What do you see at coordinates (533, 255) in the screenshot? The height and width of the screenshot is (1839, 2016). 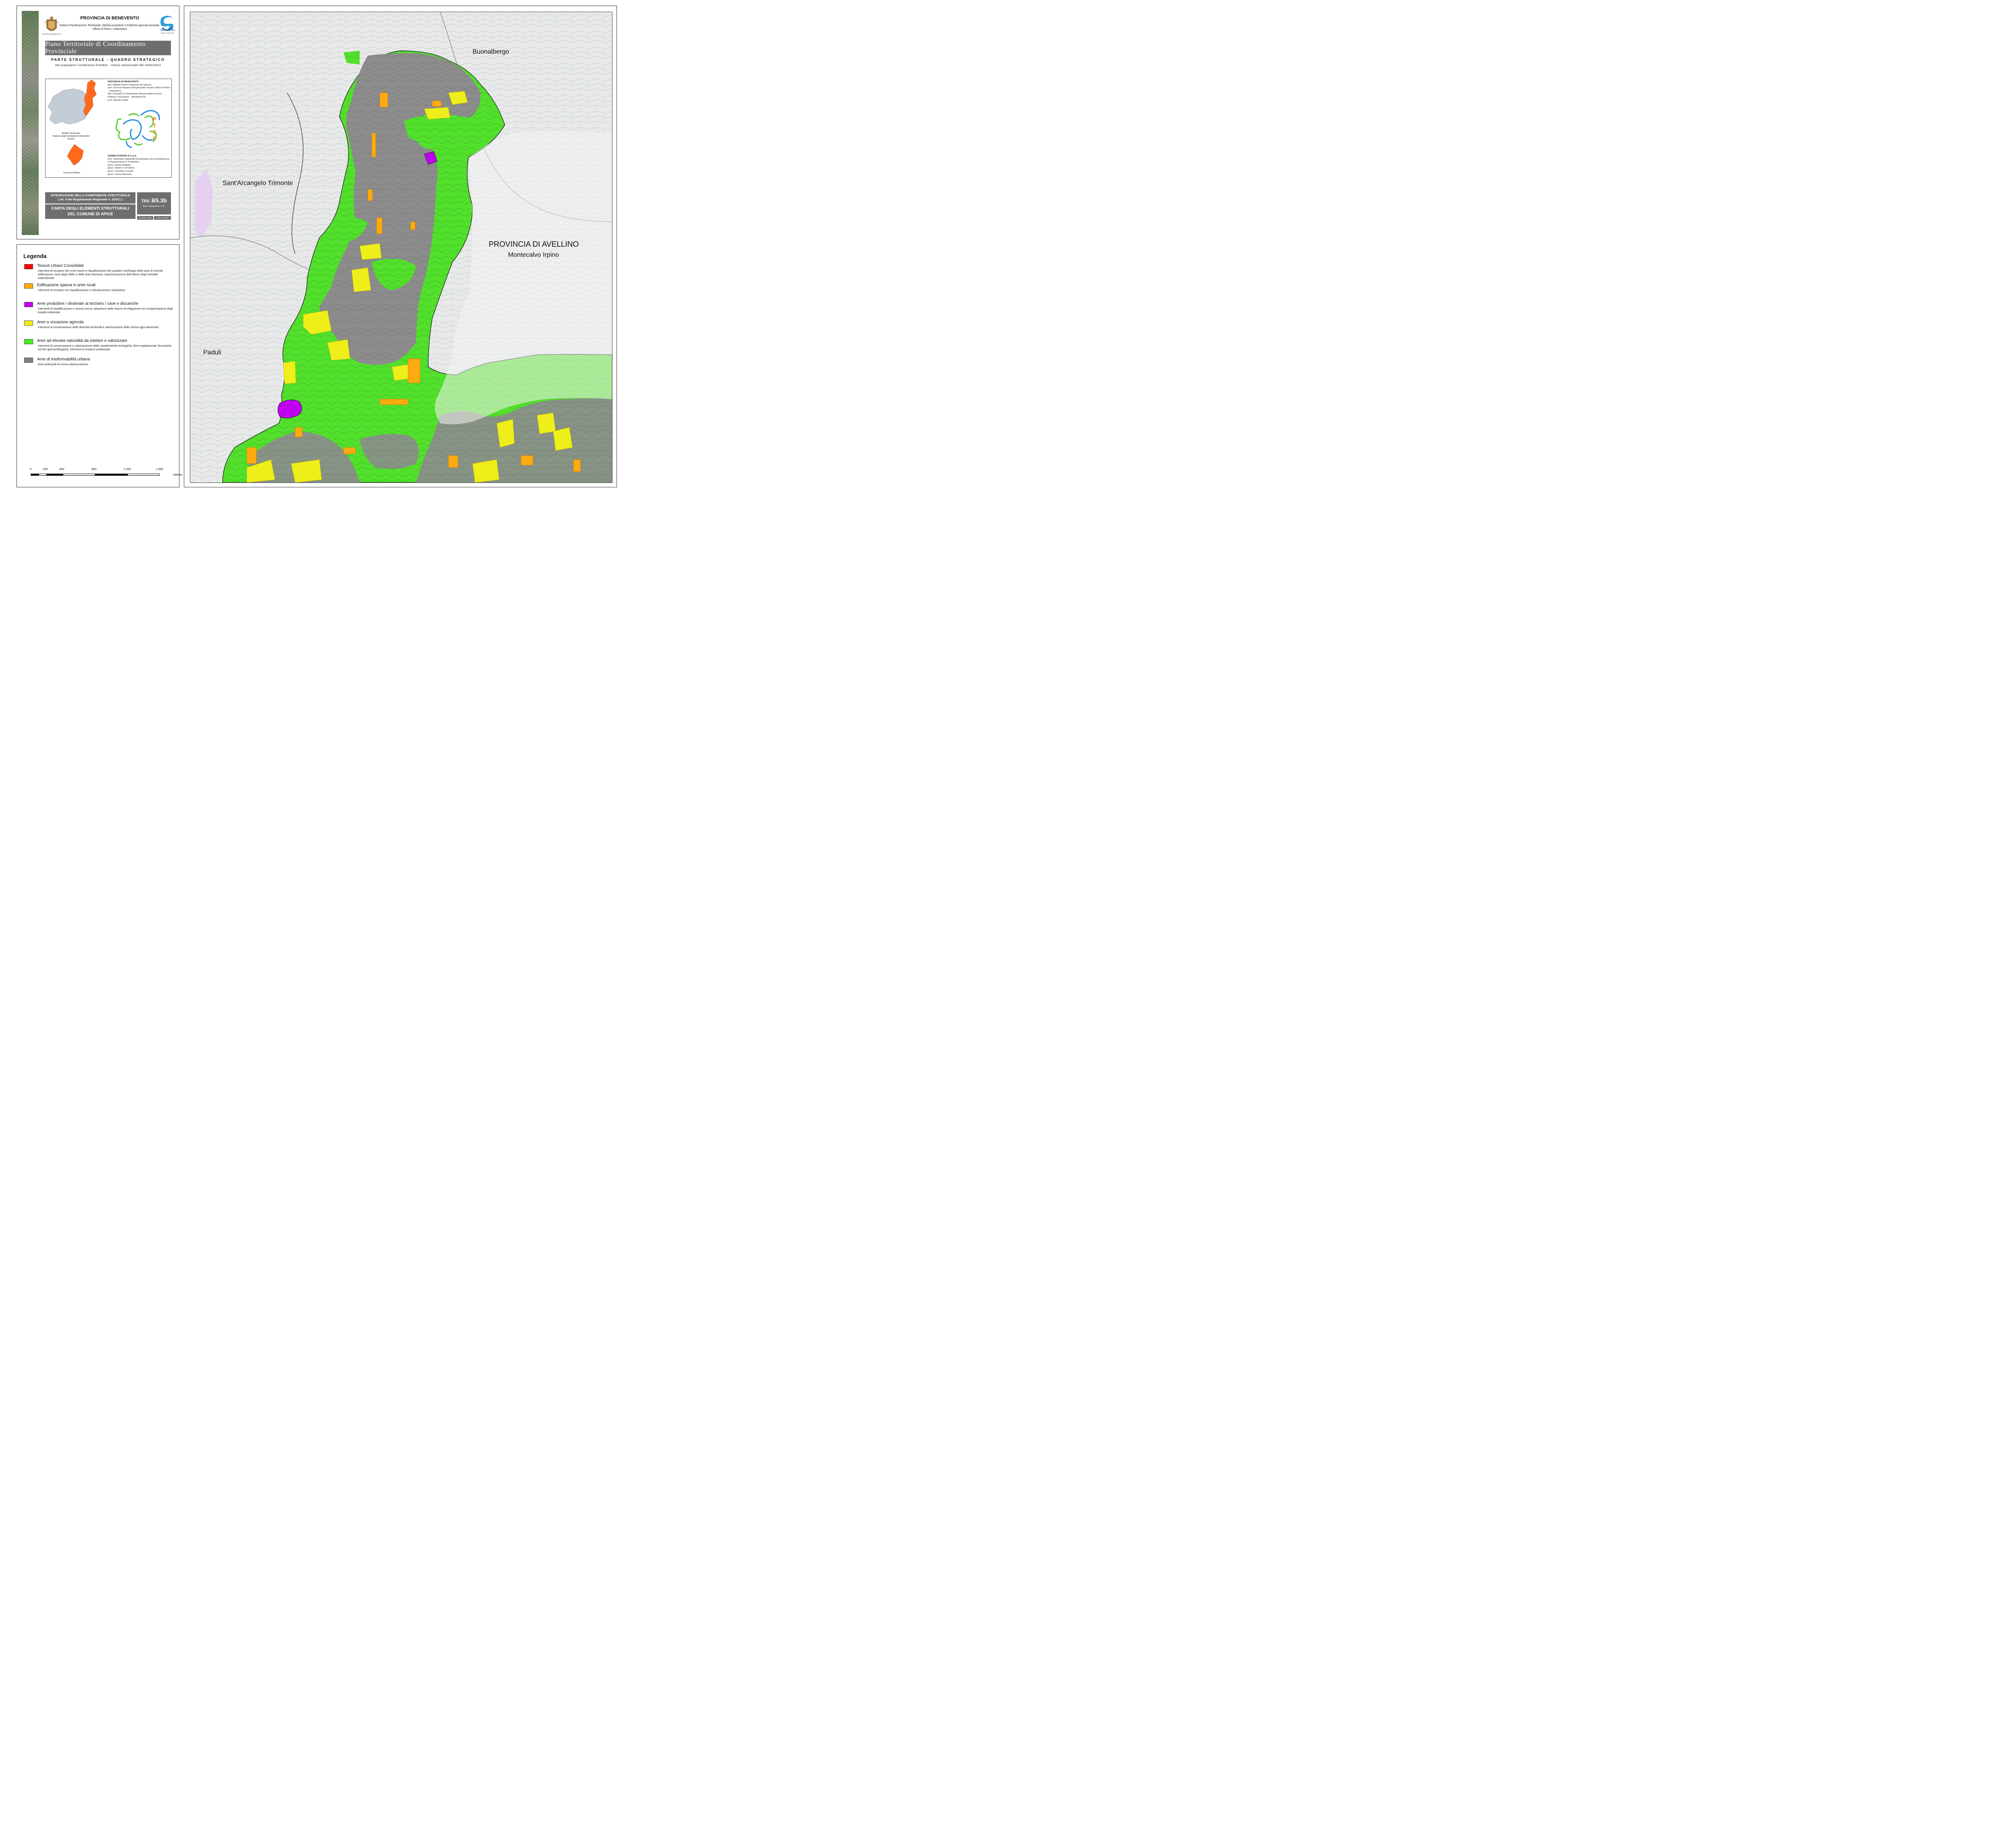 I see `place-montecalvo: Montecalvo Irpino` at bounding box center [533, 255].